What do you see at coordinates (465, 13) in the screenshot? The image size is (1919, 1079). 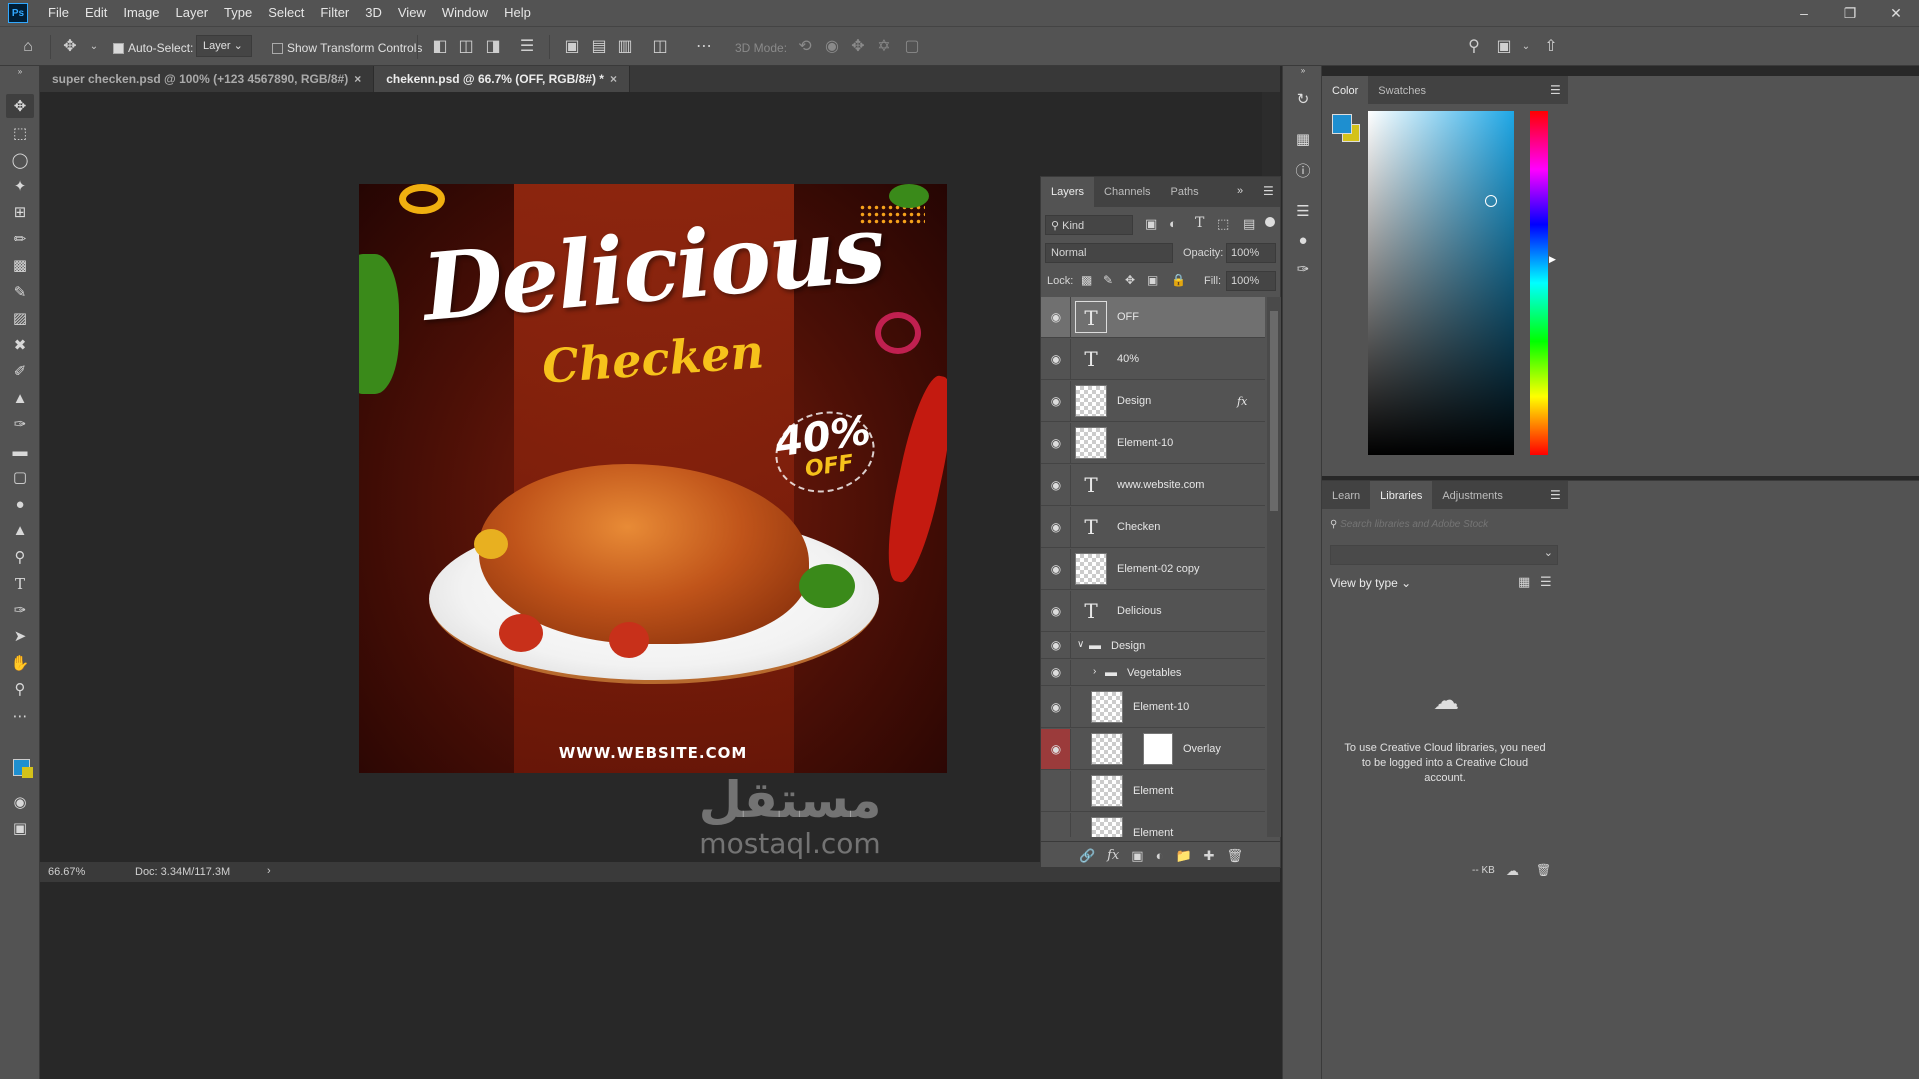 I see `menu-window: Window` at bounding box center [465, 13].